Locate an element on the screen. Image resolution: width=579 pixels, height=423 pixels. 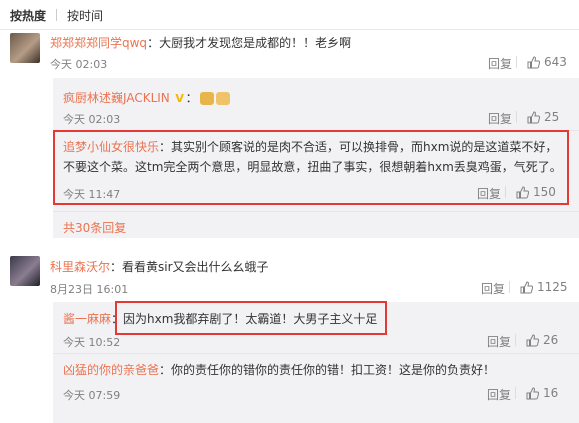
tab-time: 按时间 is located at coordinates (85, 15).